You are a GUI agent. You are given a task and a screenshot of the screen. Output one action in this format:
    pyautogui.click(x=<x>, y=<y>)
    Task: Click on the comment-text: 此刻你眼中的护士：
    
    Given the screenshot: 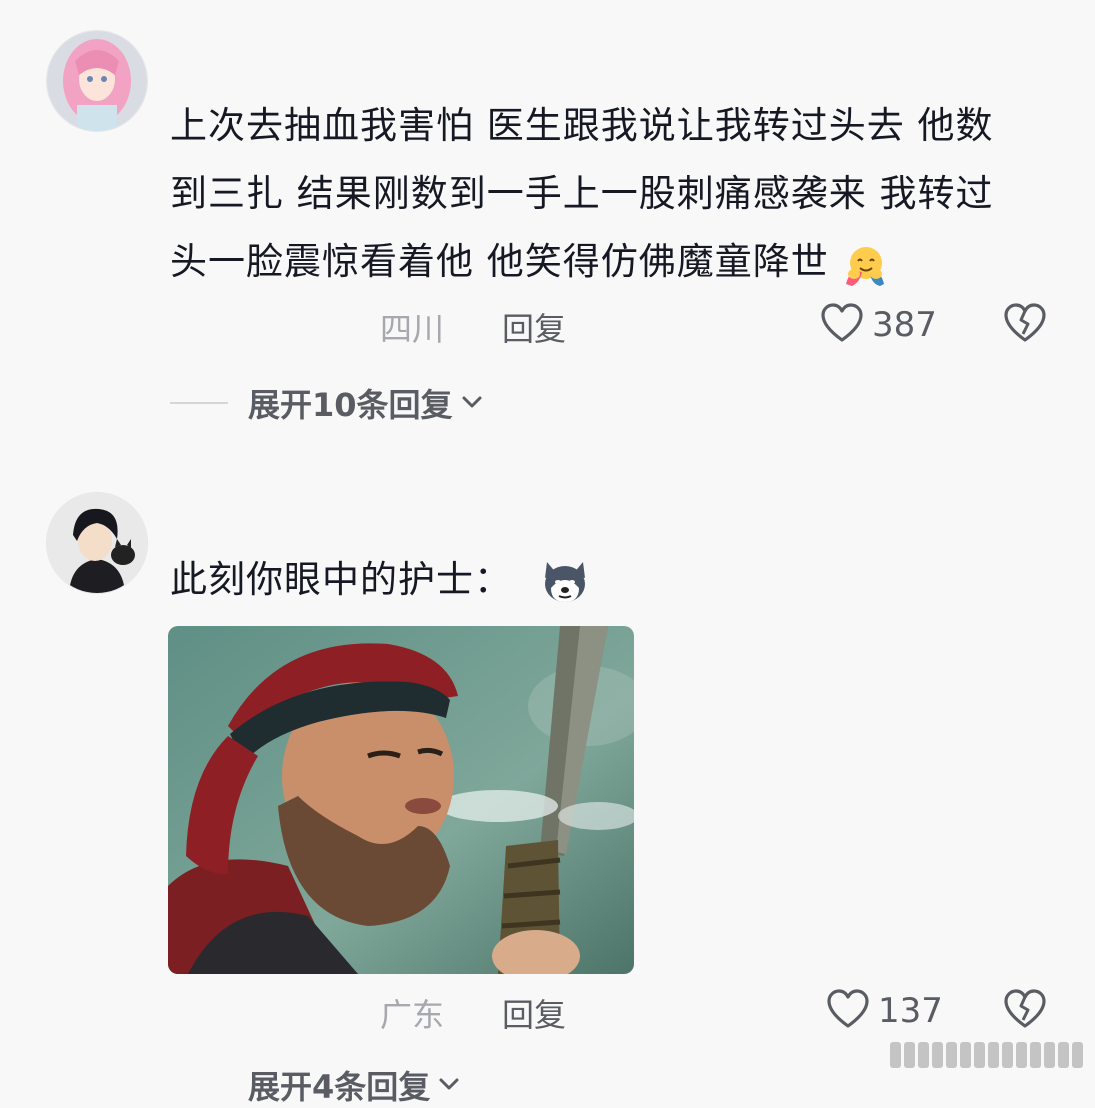 What is the action you would take?
    pyautogui.click(x=600, y=580)
    